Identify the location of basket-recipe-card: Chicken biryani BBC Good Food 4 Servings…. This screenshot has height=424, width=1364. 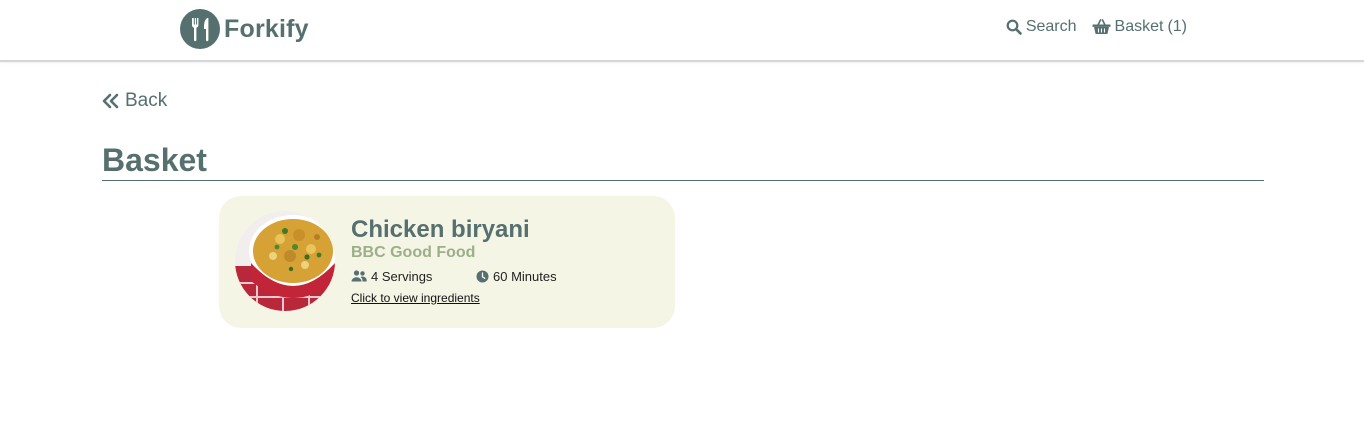
(447, 262).